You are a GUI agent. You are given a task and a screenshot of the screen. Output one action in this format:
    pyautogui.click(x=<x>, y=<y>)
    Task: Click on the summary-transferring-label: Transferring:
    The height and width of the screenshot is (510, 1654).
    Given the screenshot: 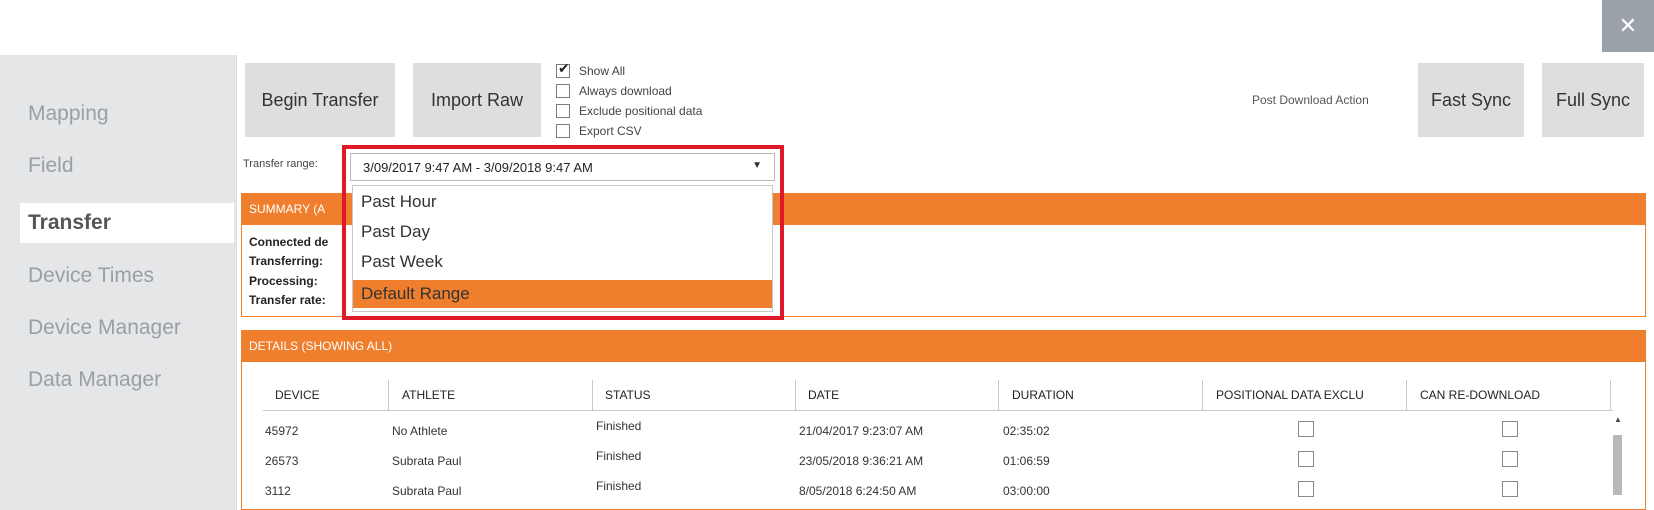 What is the action you would take?
    pyautogui.click(x=286, y=261)
    